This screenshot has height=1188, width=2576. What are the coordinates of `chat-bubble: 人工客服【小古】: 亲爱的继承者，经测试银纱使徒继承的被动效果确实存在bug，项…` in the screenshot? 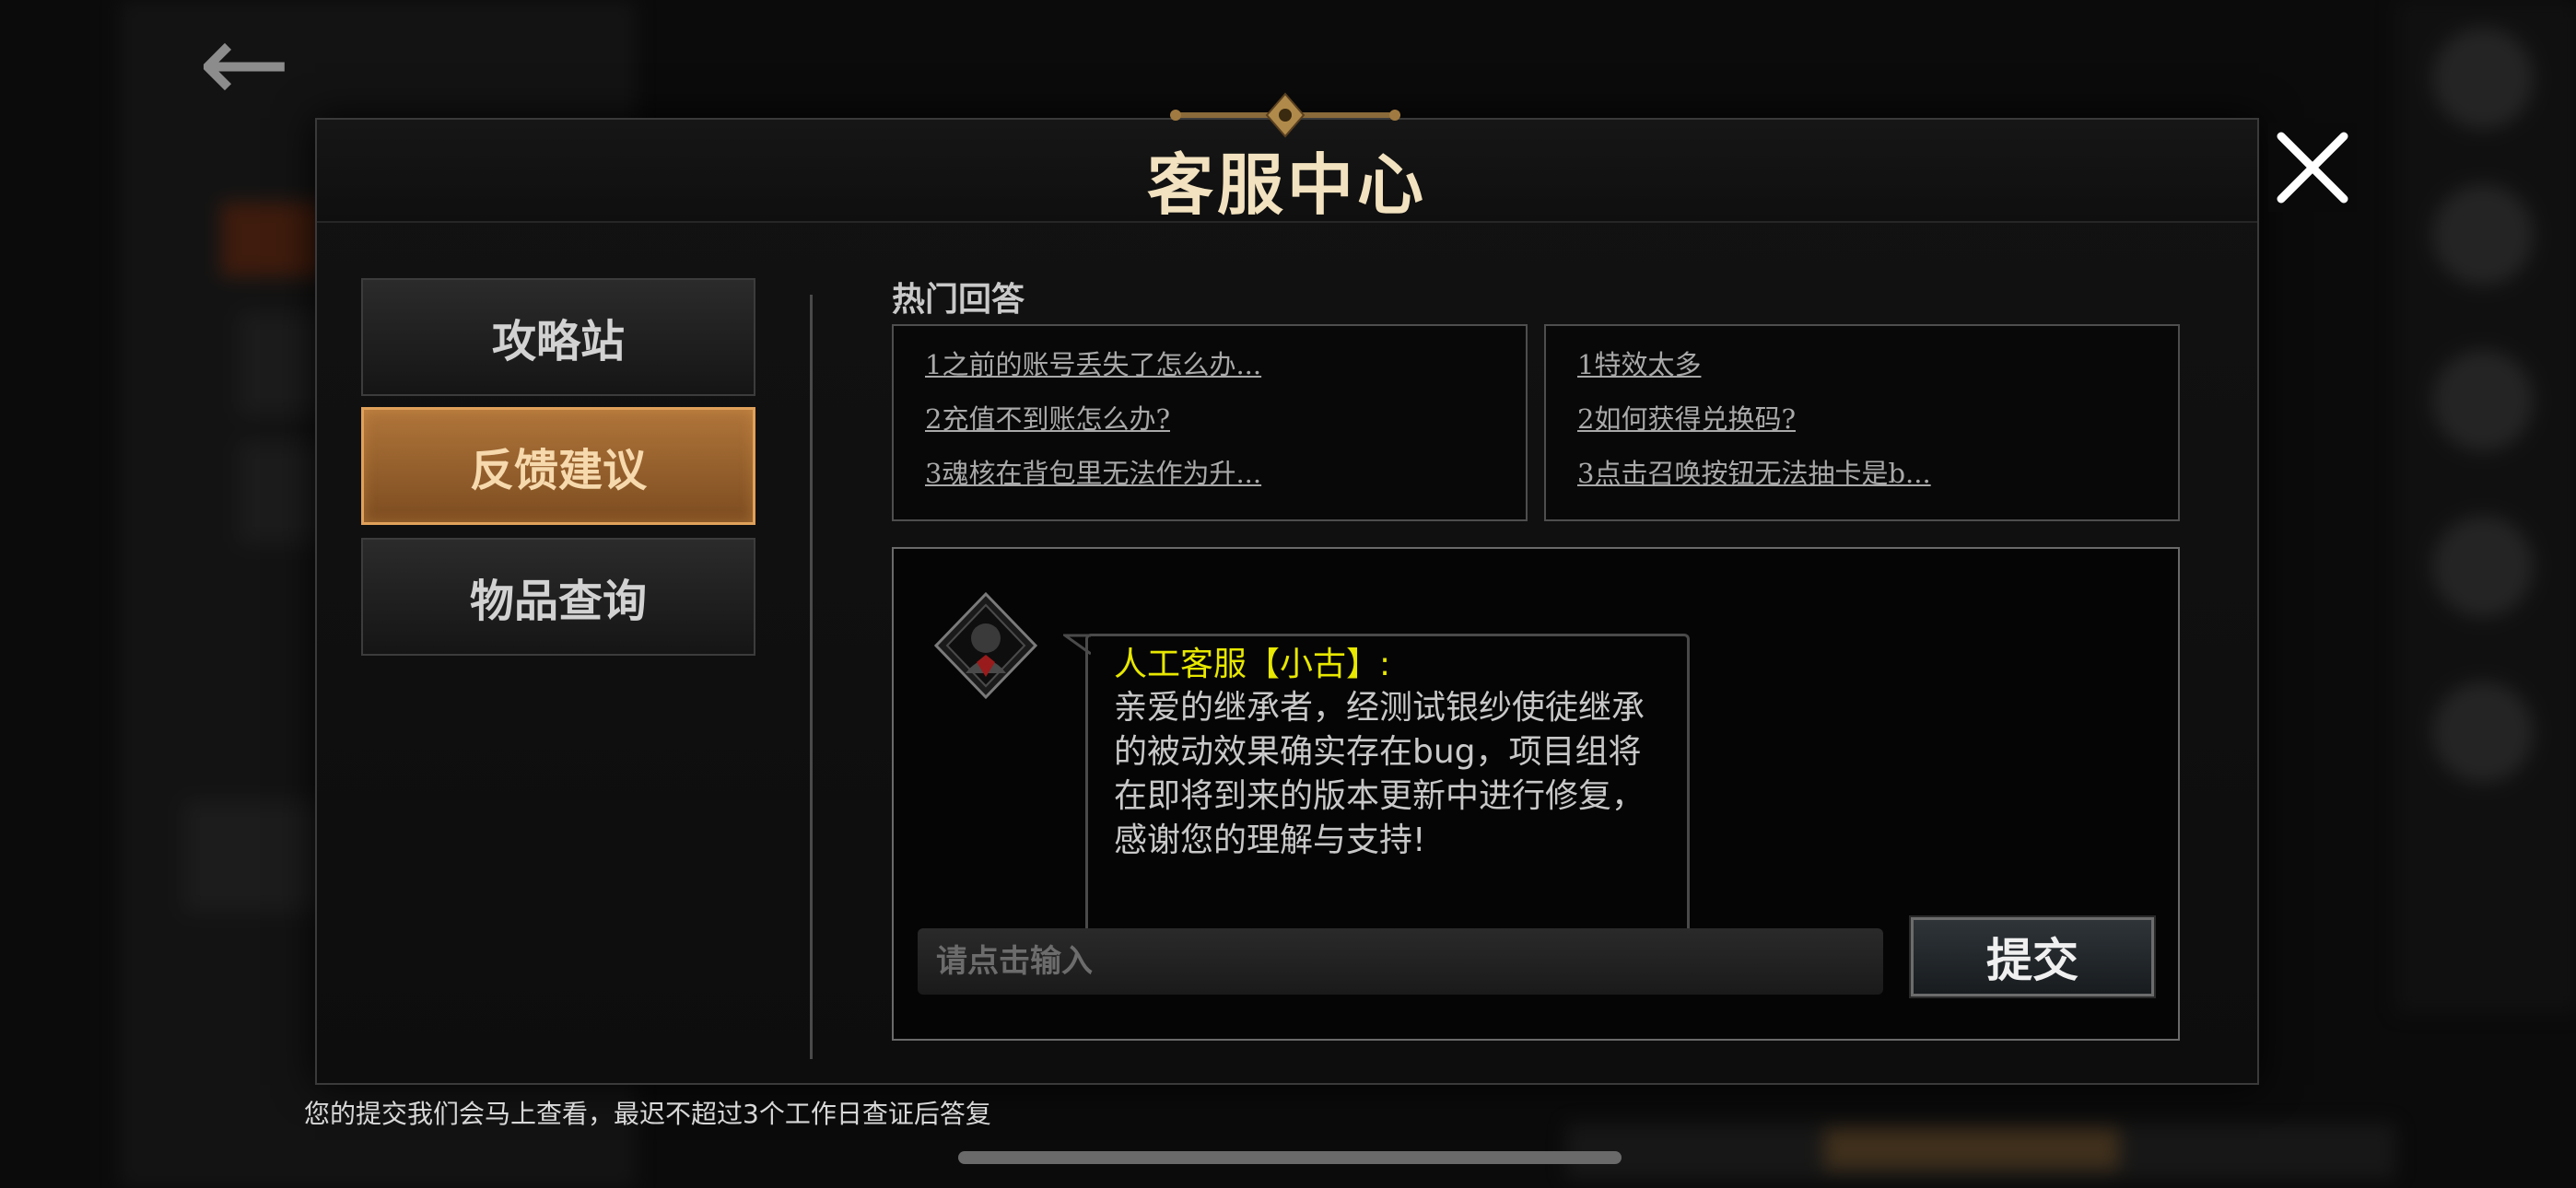 It's located at (1387, 781).